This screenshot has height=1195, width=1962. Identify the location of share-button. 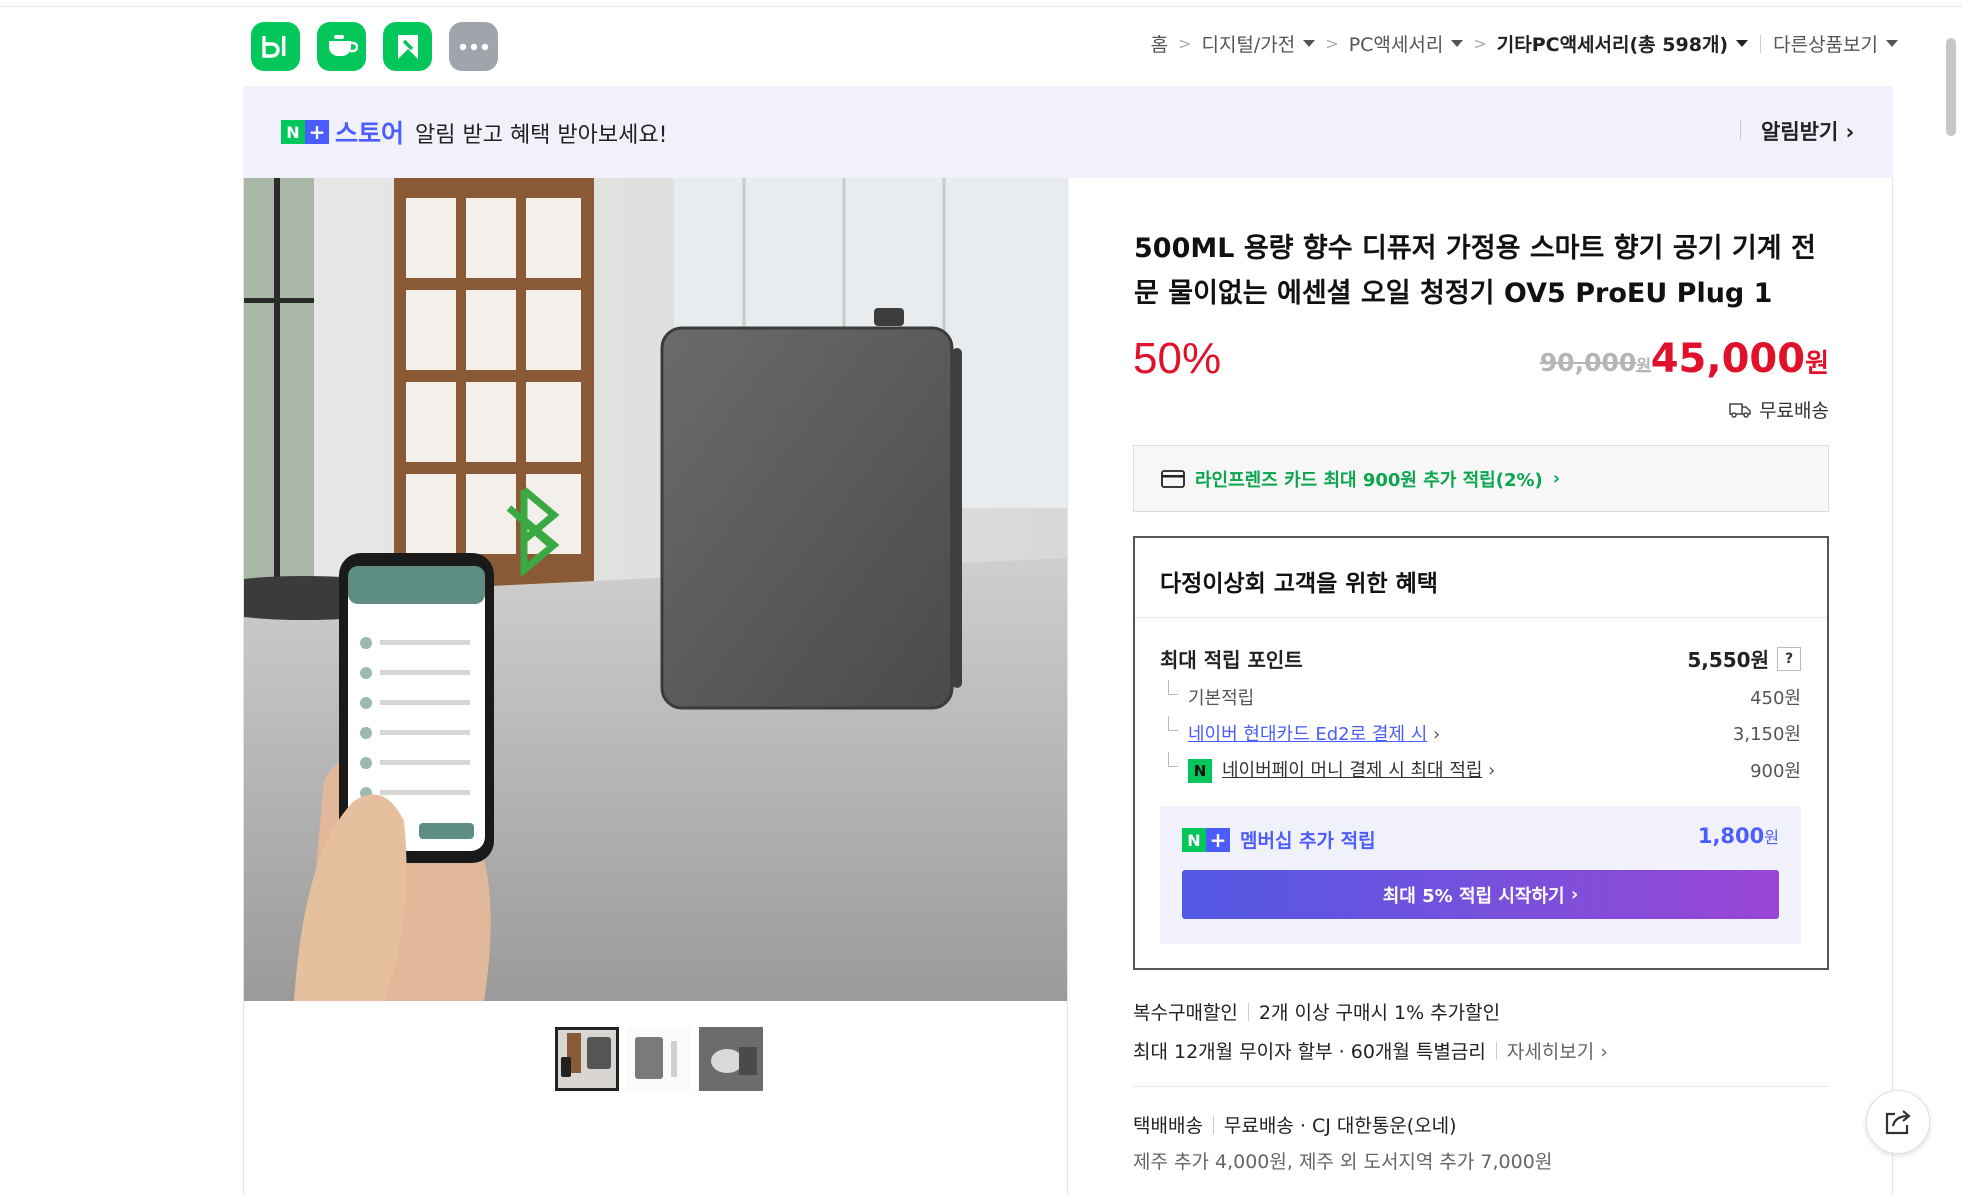
(1898, 1122).